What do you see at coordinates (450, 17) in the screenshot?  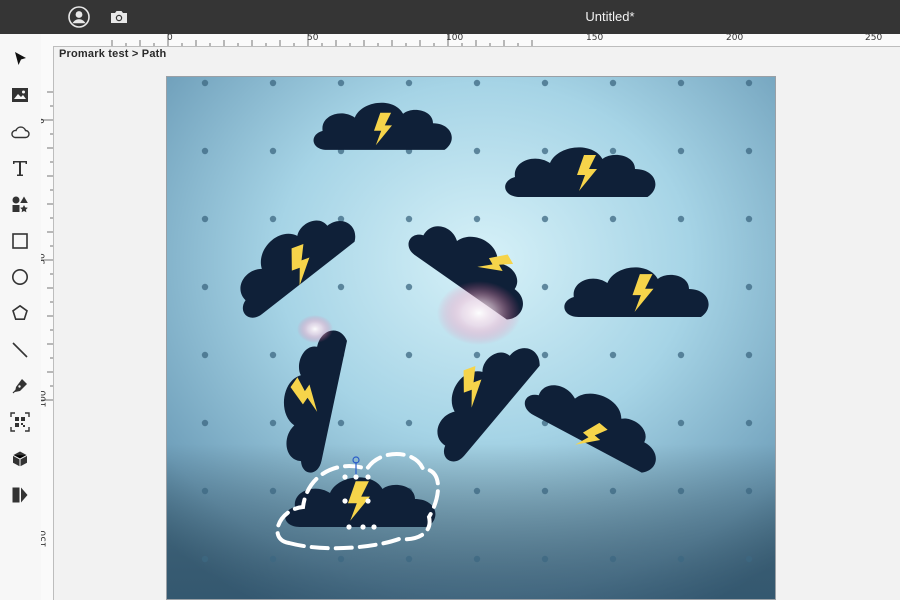 I see `title-bar: Untitled*` at bounding box center [450, 17].